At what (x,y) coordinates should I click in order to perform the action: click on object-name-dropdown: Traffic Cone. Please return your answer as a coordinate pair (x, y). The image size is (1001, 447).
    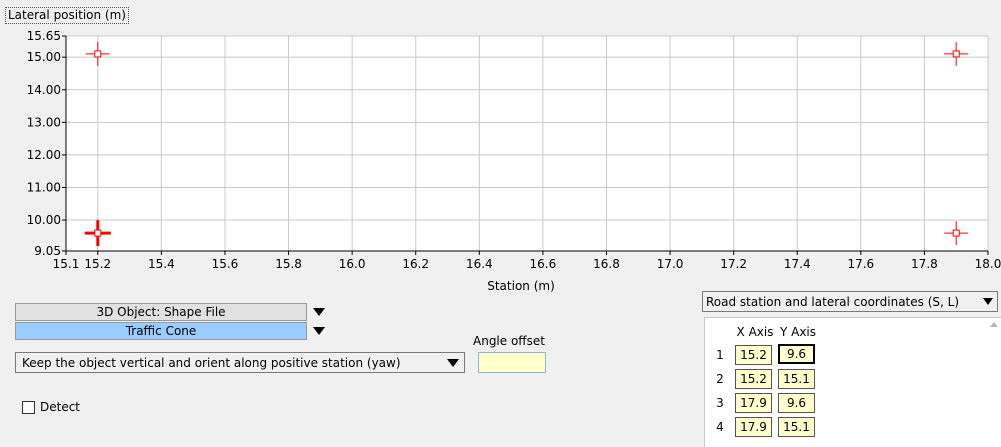
    Looking at the image, I should click on (161, 331).